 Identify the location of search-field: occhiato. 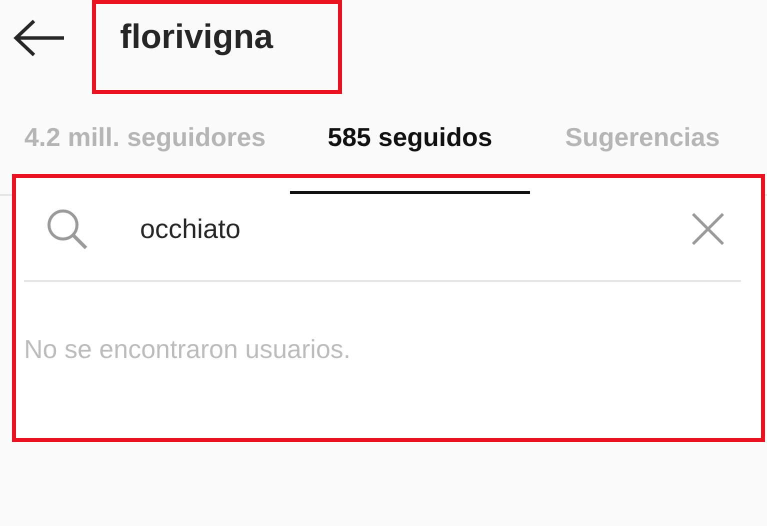
(415, 229).